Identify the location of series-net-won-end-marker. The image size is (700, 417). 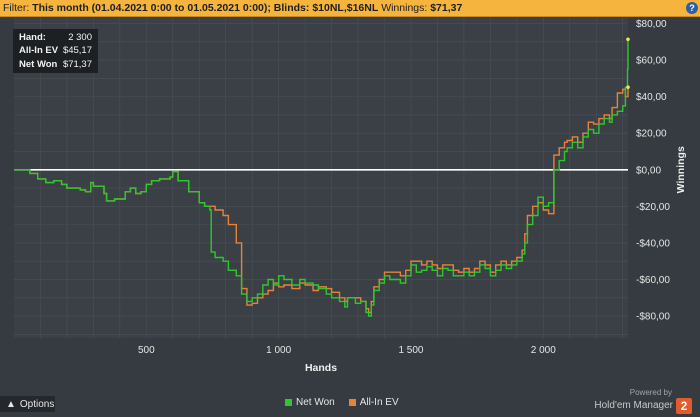
(628, 39).